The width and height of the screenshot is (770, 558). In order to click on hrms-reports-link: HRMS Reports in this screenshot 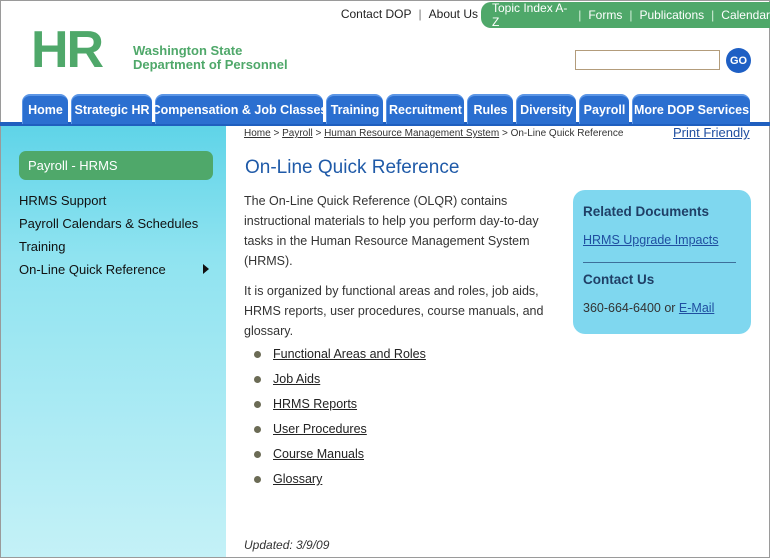, I will do `click(315, 404)`.